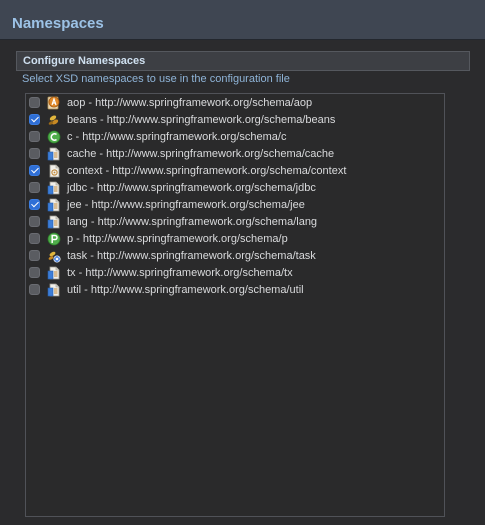 The height and width of the screenshot is (525, 485). I want to click on namespace-checkbox-aop, so click(34, 102).